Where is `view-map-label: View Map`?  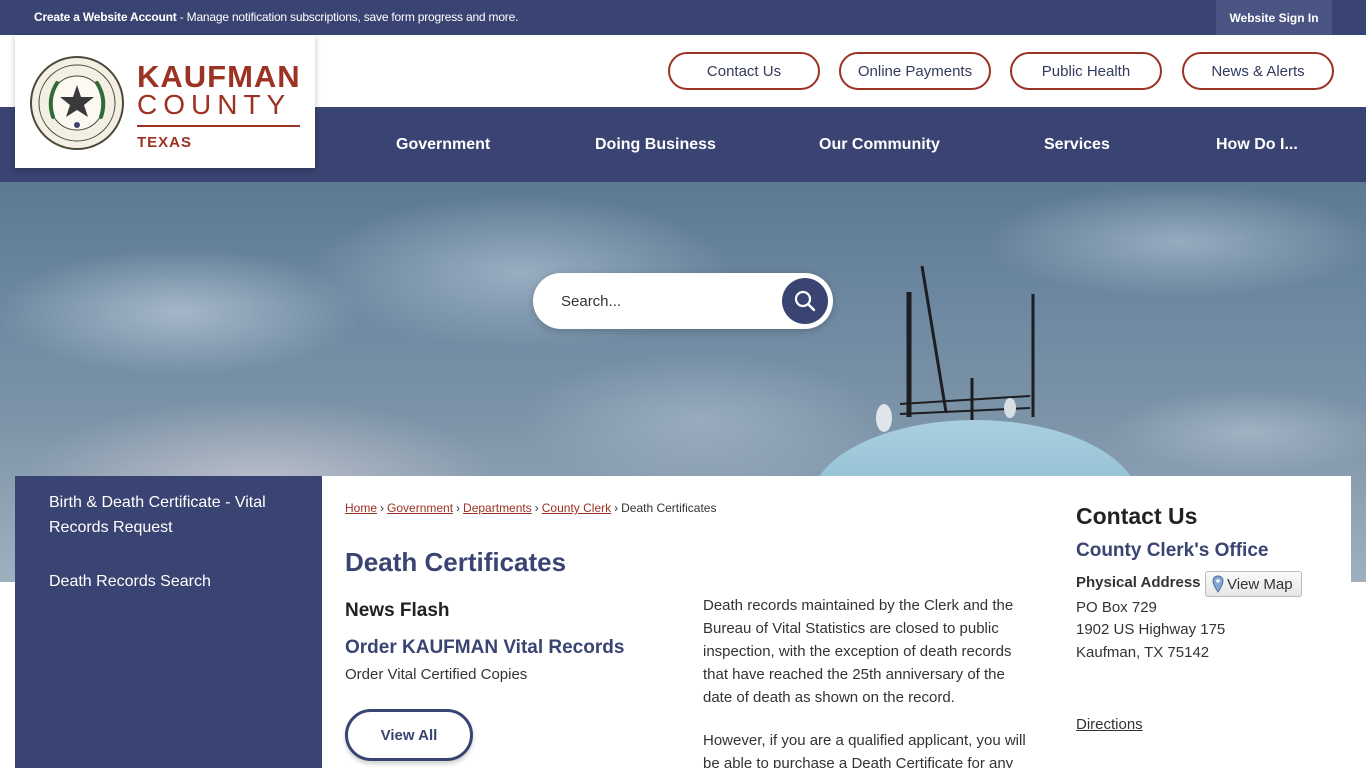
view-map-label: View Map is located at coordinates (1260, 584).